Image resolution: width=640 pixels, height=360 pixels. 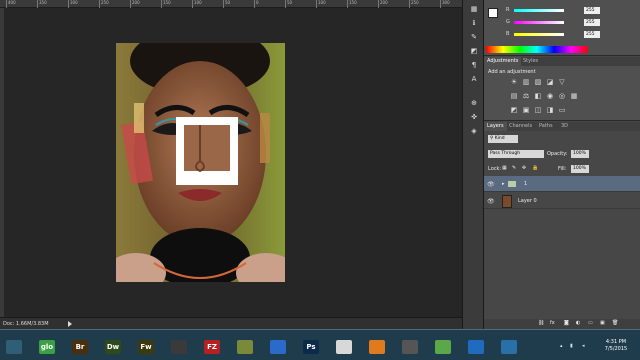 I want to click on chrome-app, so click(x=344, y=347).